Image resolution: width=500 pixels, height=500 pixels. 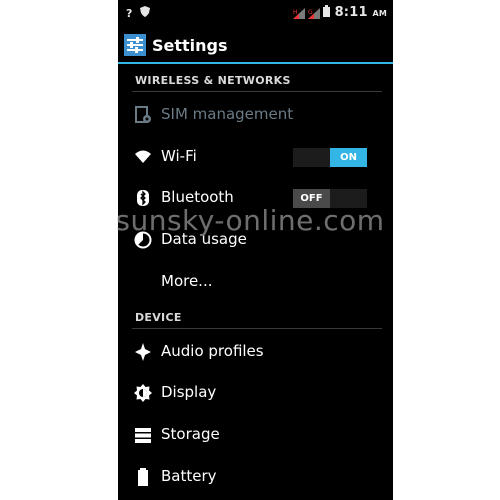 I want to click on wifi-label: Wi-Fi, so click(x=179, y=156).